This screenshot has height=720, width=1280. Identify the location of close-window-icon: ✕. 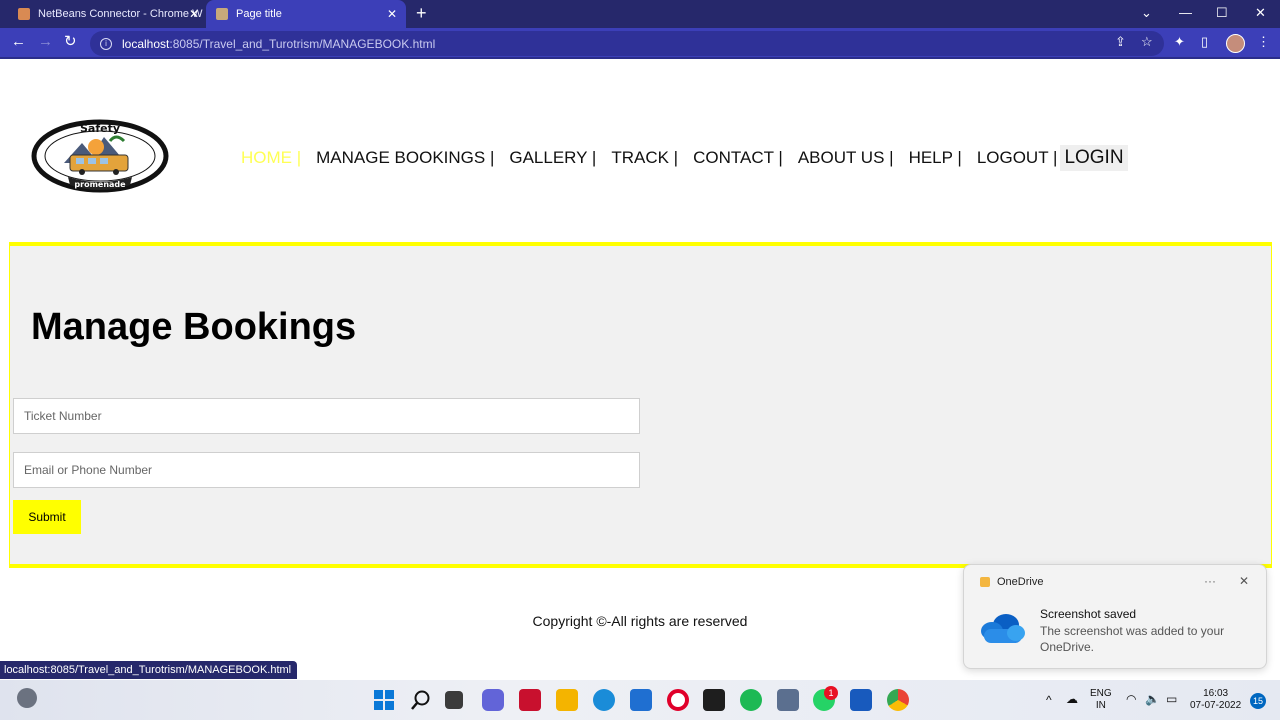
(1260, 13).